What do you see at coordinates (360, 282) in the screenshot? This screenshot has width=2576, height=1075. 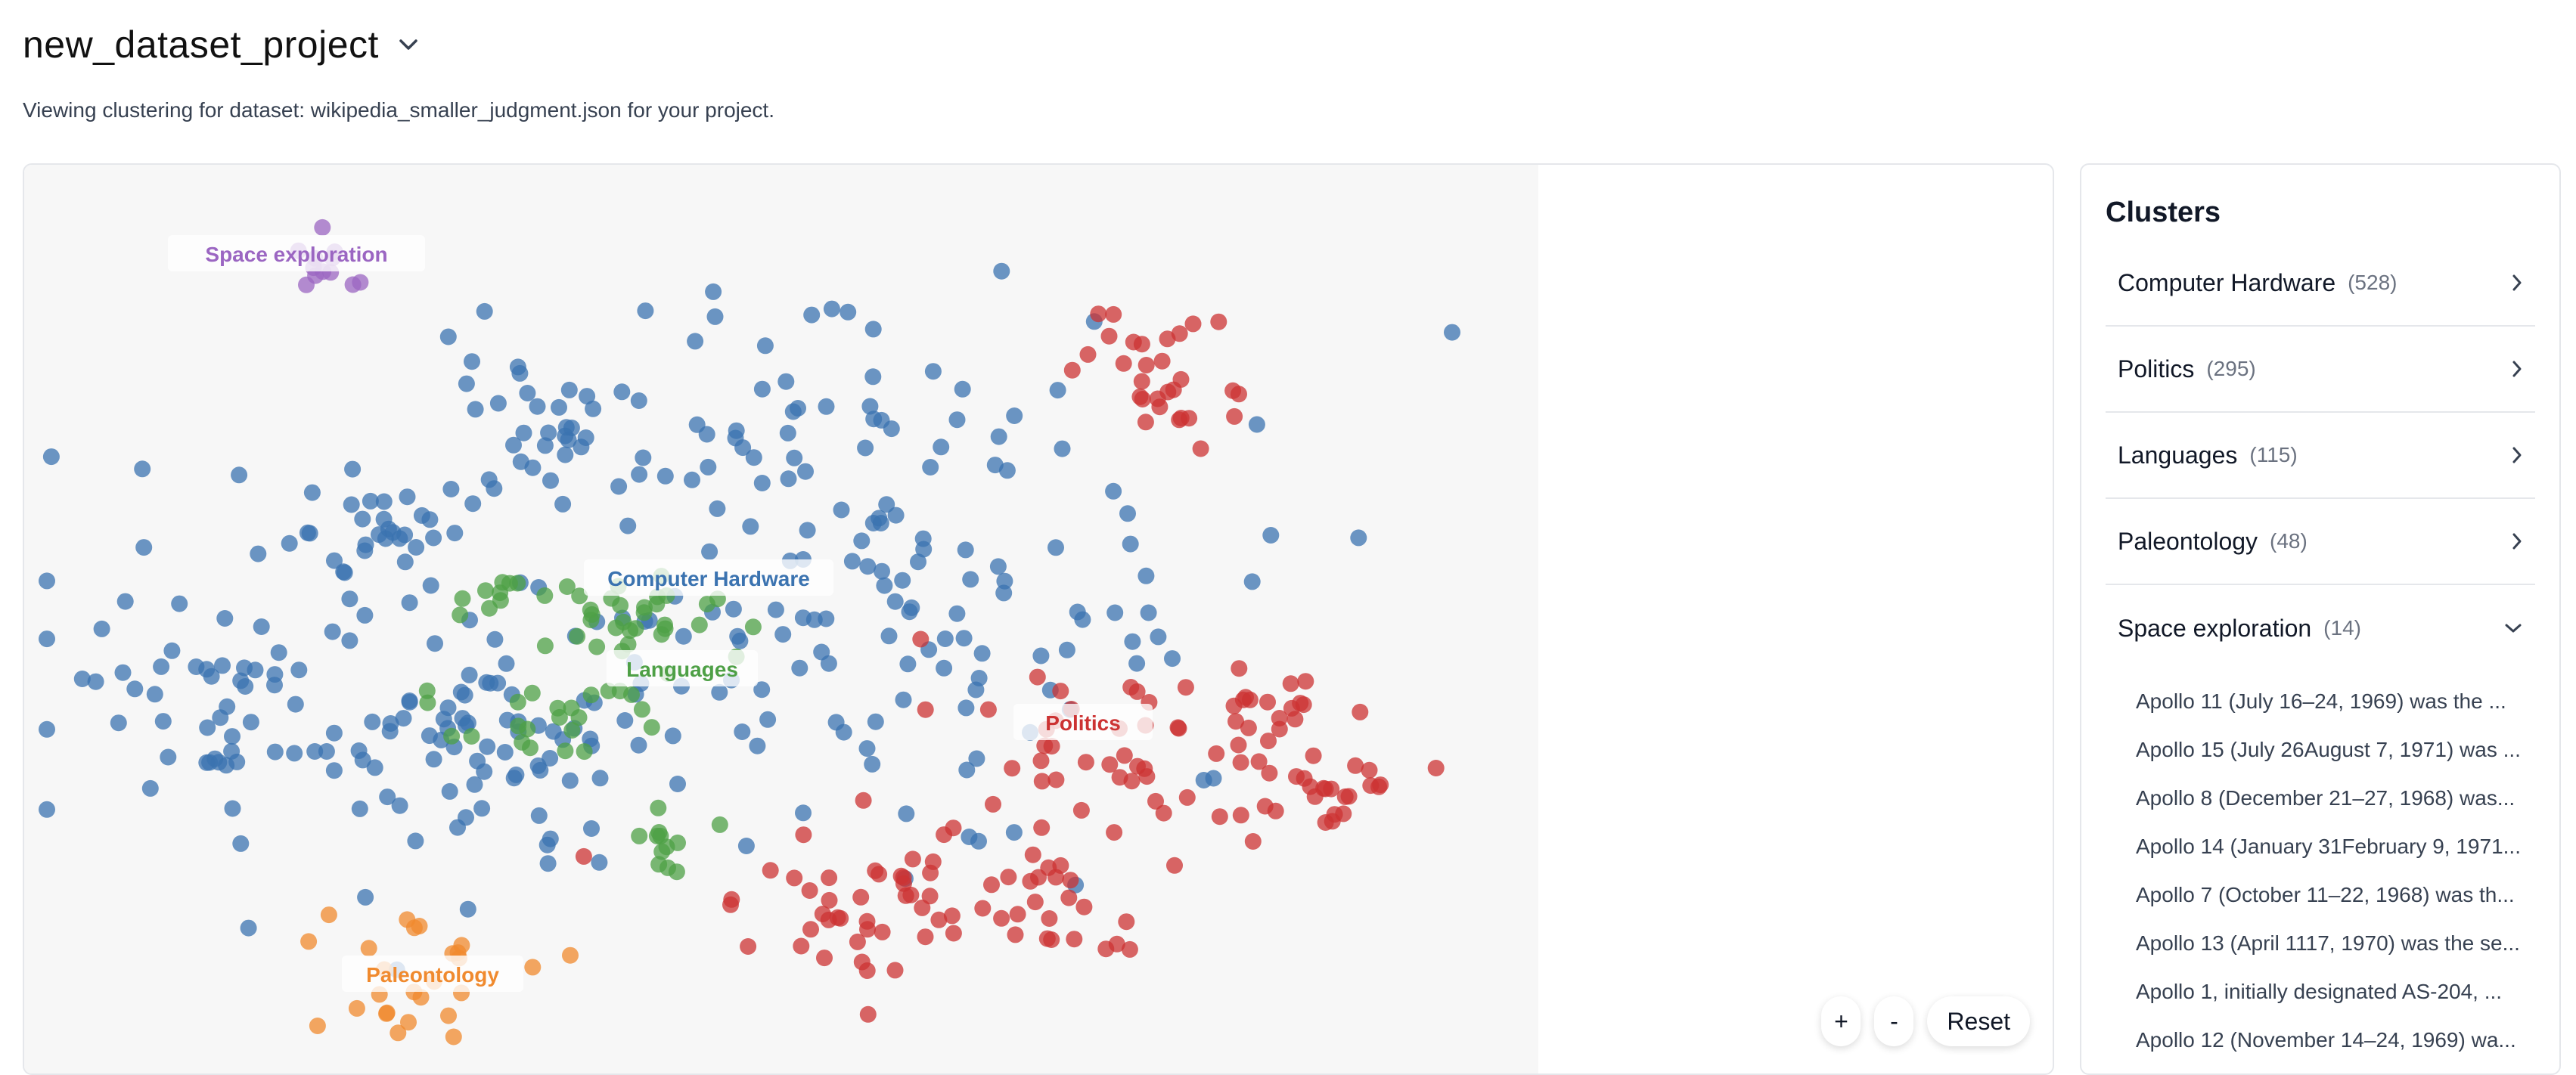 I see `point-space-exploration` at bounding box center [360, 282].